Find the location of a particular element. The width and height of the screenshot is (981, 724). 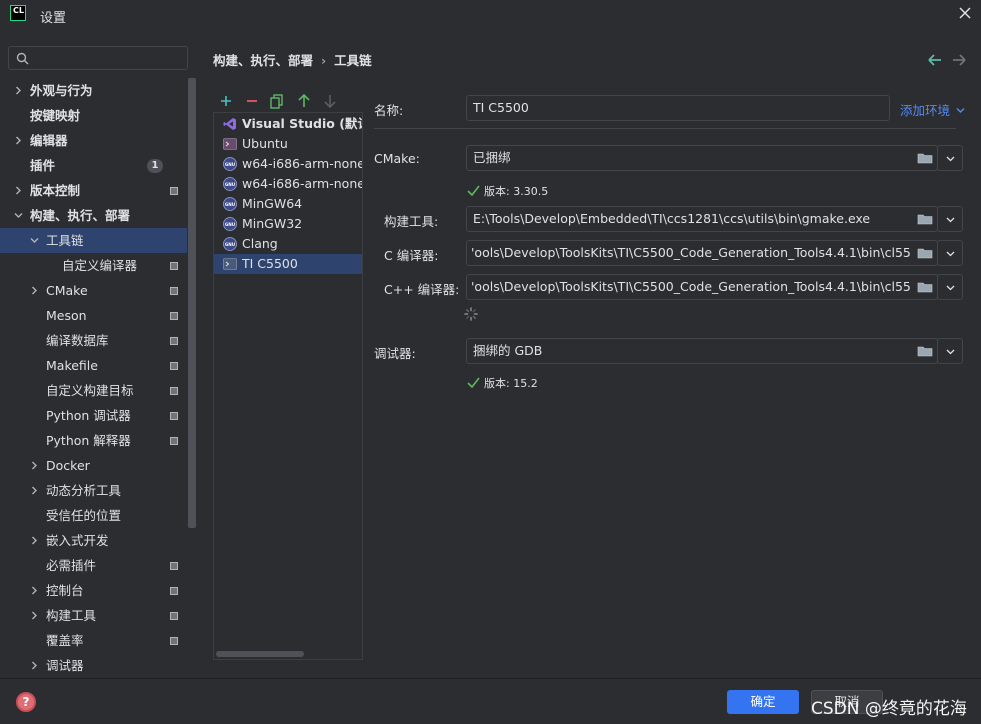

toolchain-item: Ubuntu is located at coordinates (288, 144).